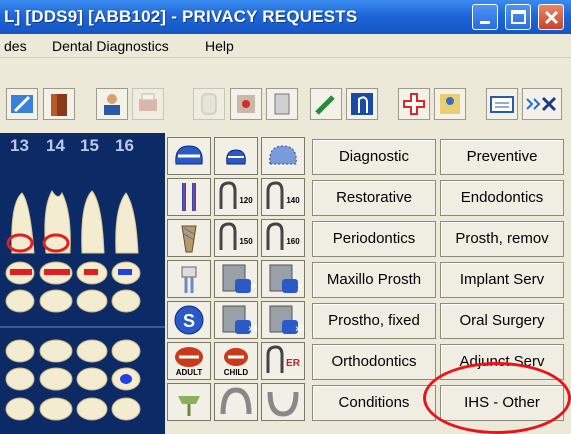 The width and height of the screenshot is (571, 434). What do you see at coordinates (189, 372) in the screenshot?
I see `adult-label: ADULT` at bounding box center [189, 372].